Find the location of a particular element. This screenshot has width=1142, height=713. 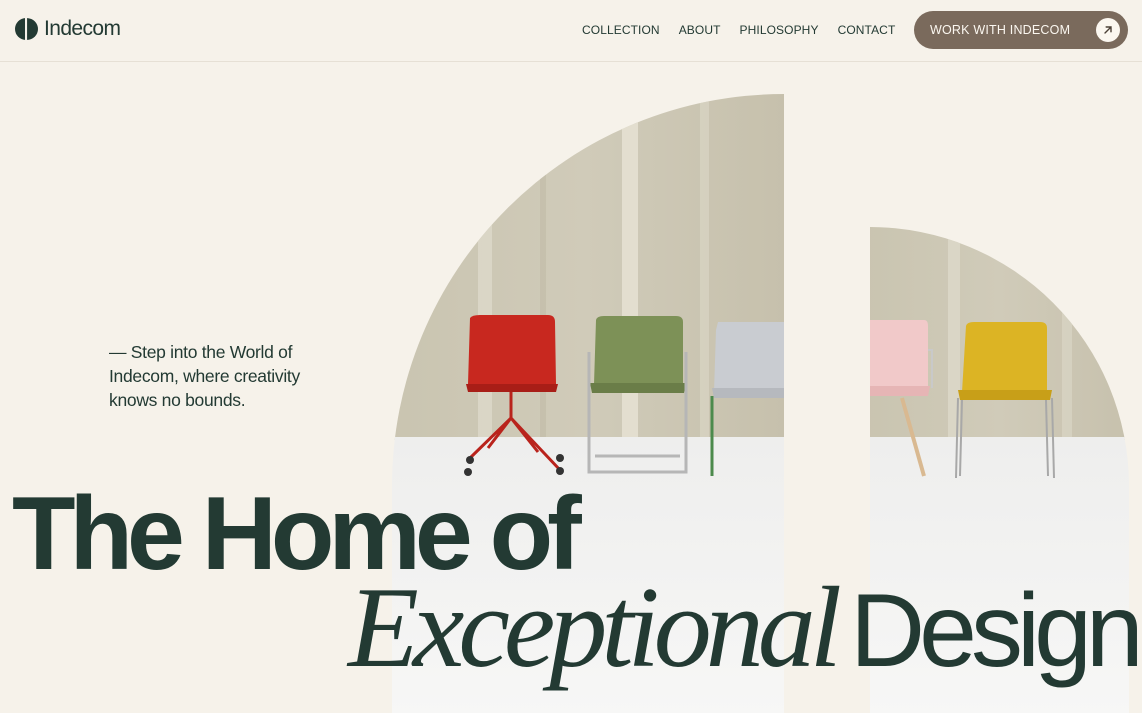

hero-headline-line2: Exceptional Design is located at coordinates (745, 641).